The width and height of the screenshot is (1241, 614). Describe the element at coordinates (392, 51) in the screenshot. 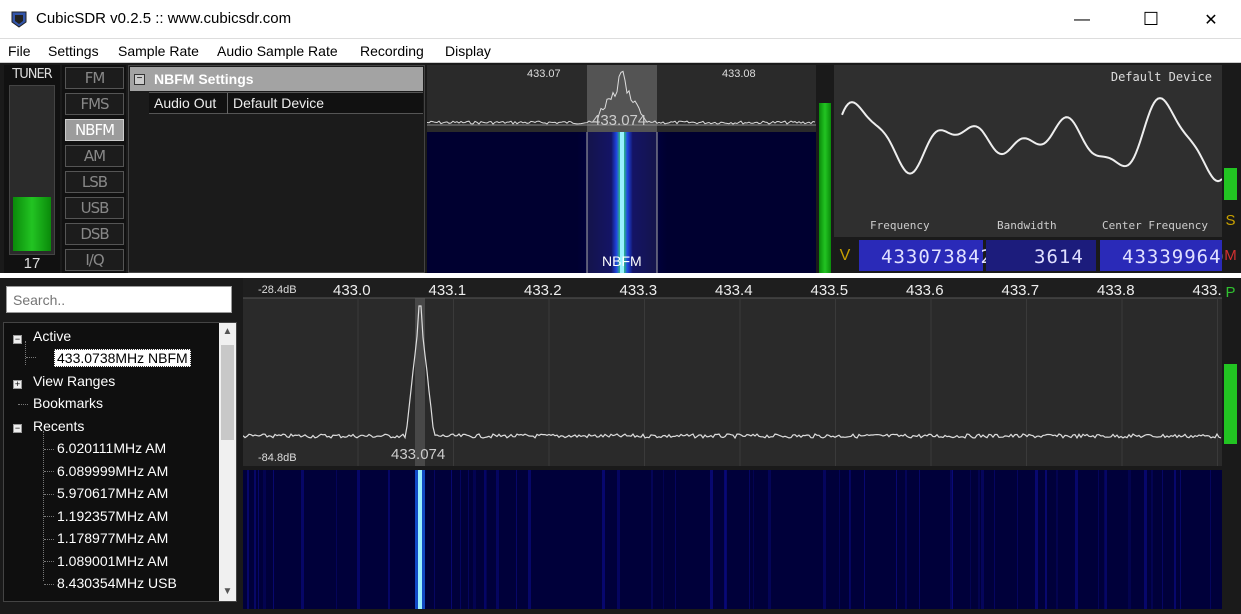

I see `menu-recording: Recording` at that location.